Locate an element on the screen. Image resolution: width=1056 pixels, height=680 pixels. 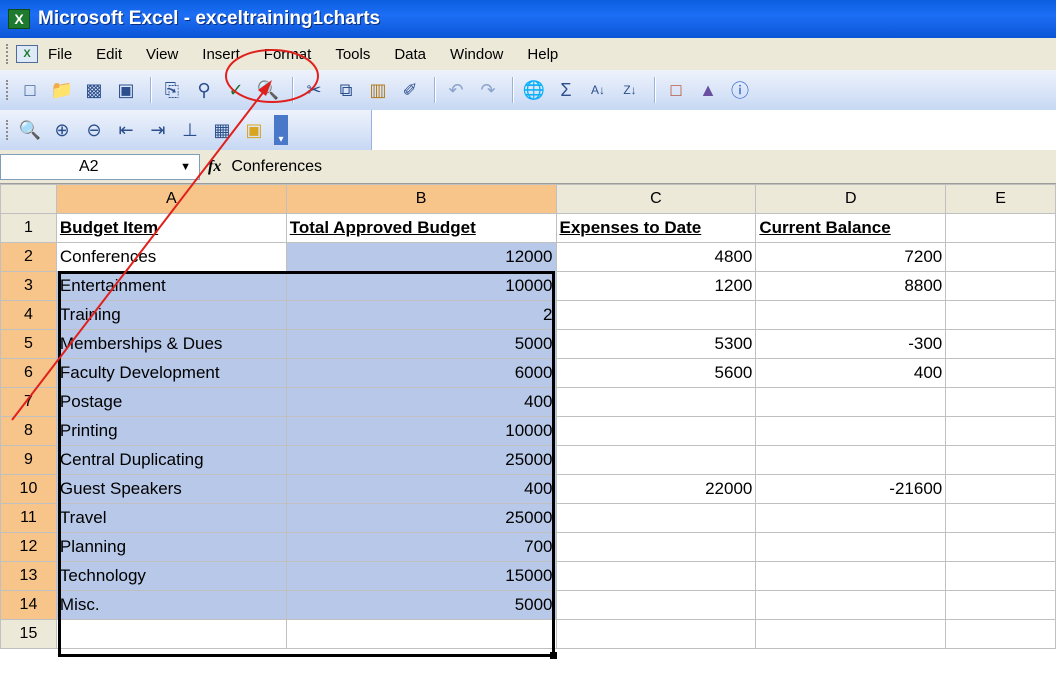
cell-b10: 400 is located at coordinates (421, 489).